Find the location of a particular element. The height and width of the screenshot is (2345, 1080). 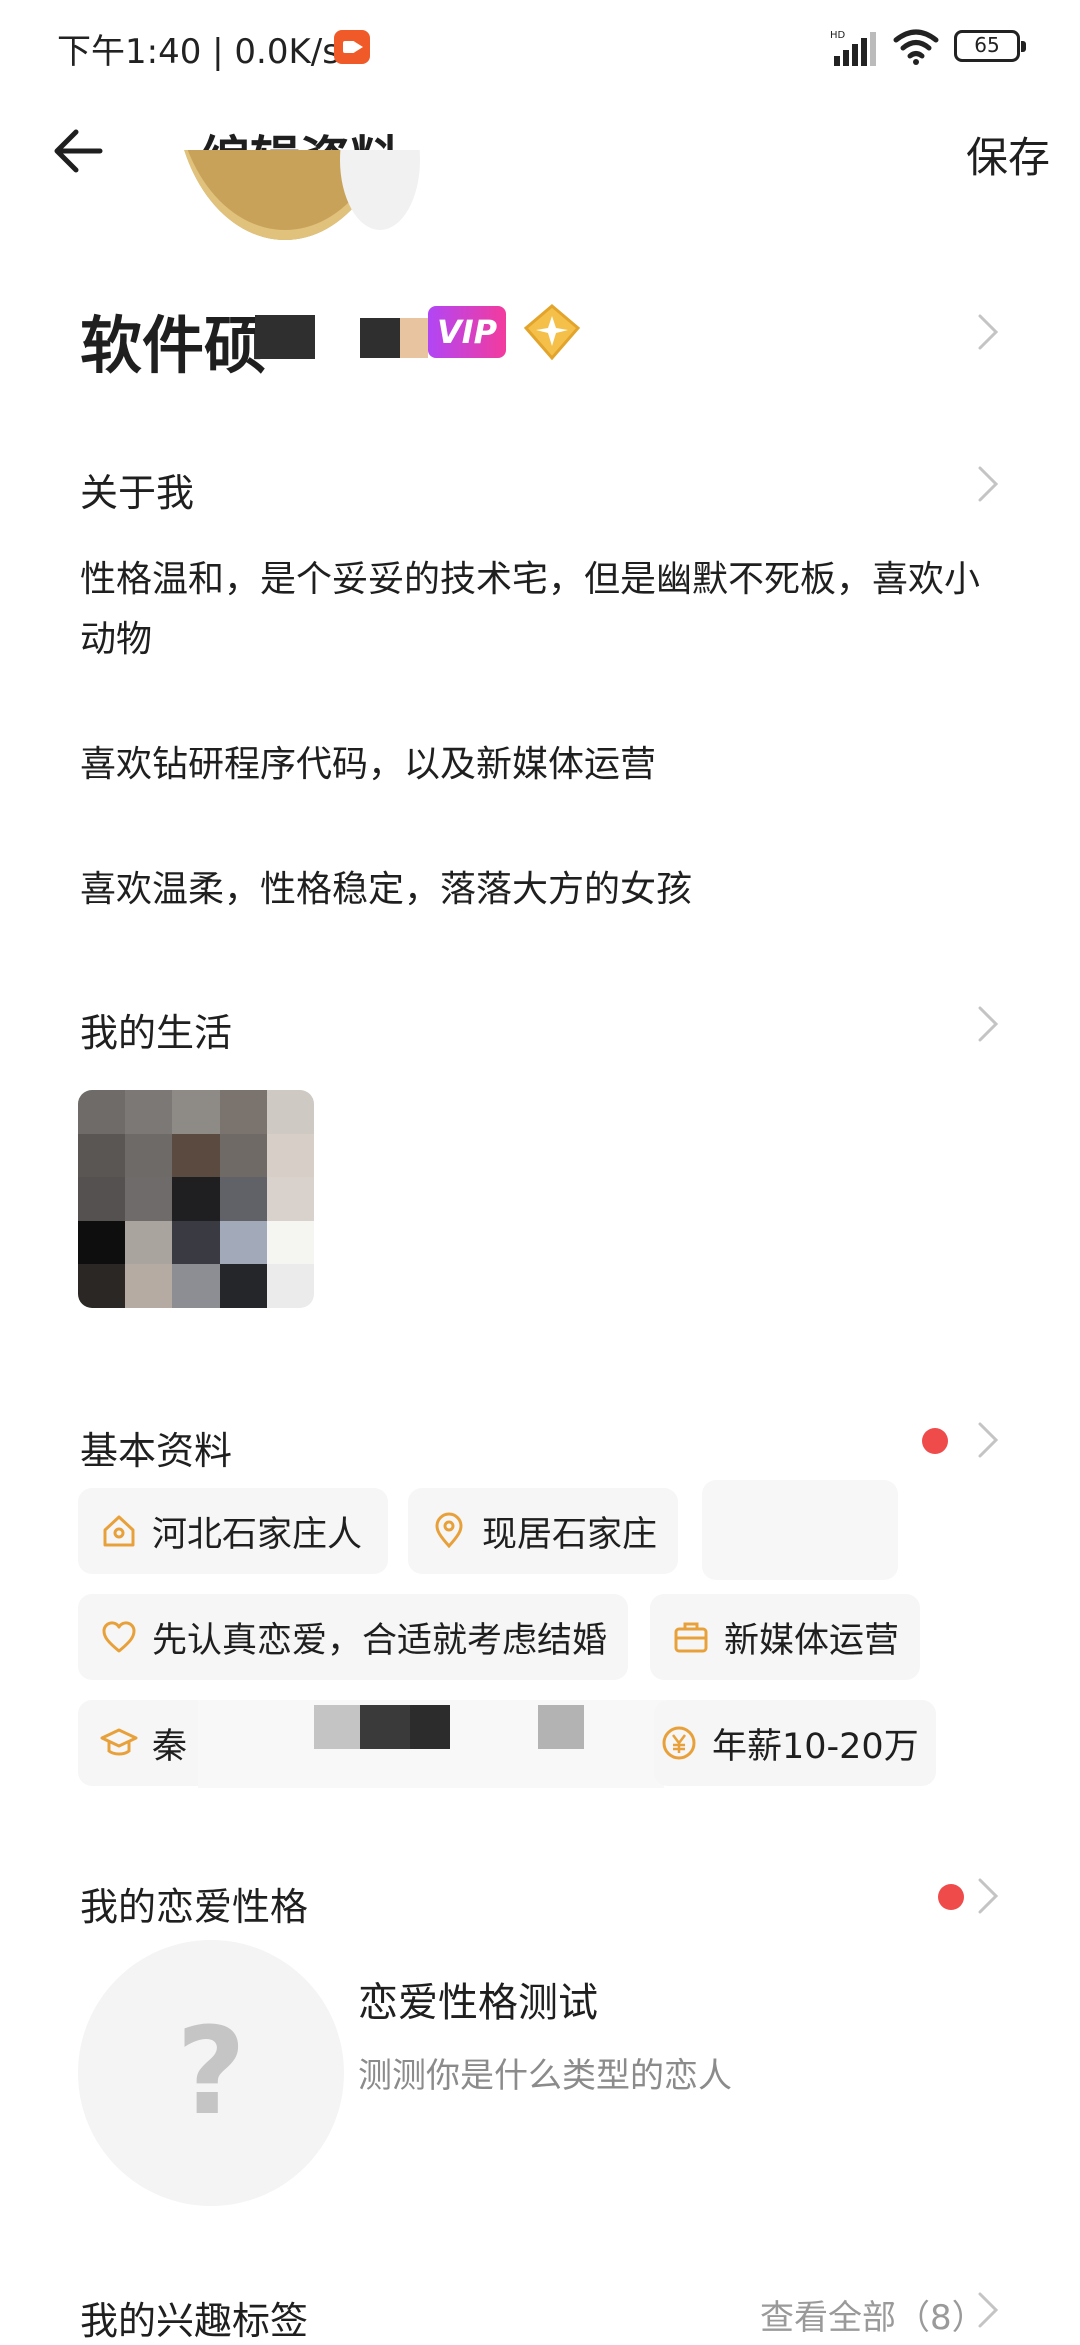

about-line: 喜欢温柔，性格稳定，落落大方的女孩 is located at coordinates (386, 889).